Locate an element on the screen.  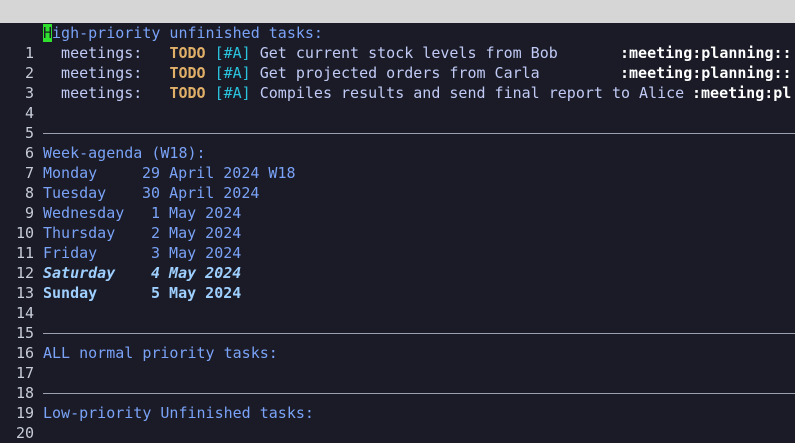
agenda-day-date: 2 May 2024 is located at coordinates (196, 233).